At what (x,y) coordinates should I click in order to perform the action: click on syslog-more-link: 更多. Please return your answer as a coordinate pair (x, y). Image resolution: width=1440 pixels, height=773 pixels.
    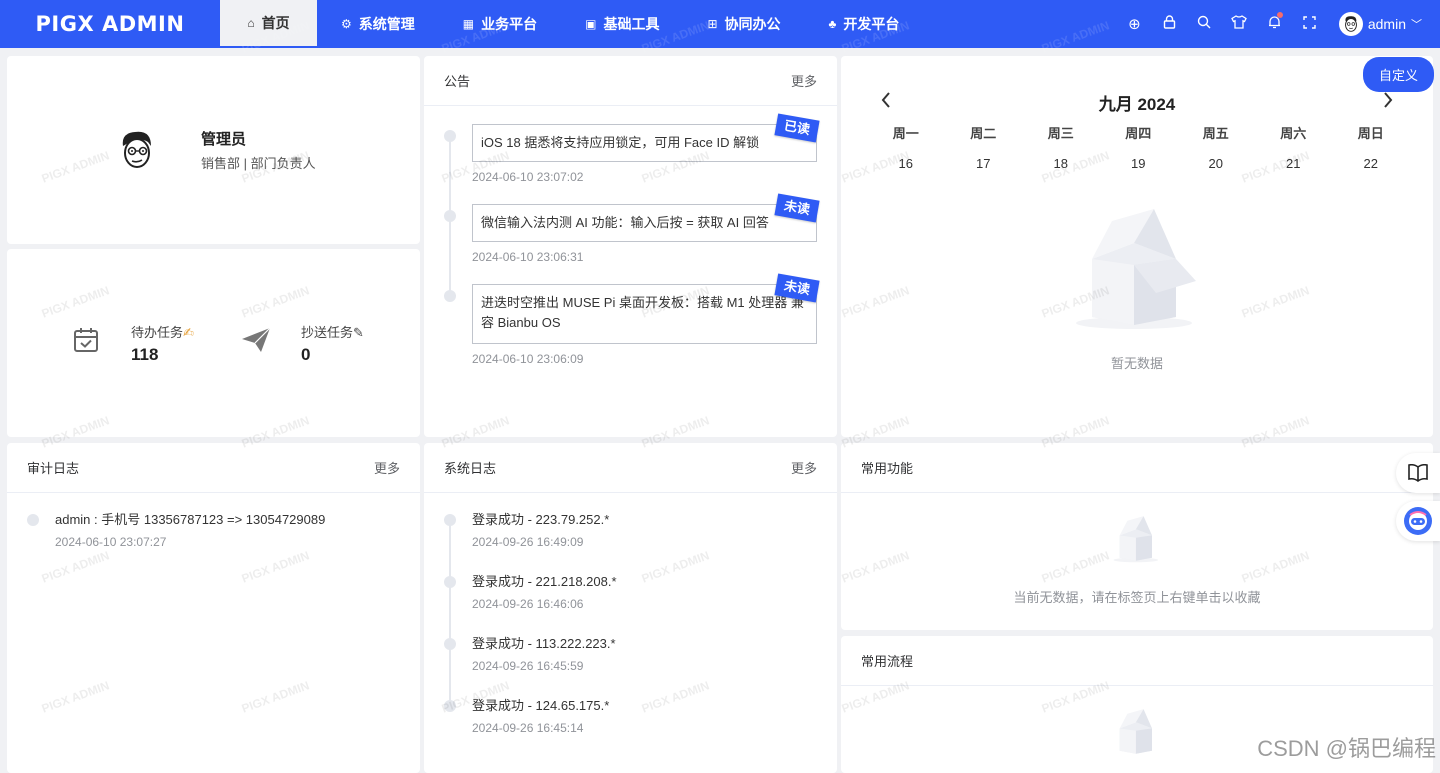
    Looking at the image, I should click on (804, 467).